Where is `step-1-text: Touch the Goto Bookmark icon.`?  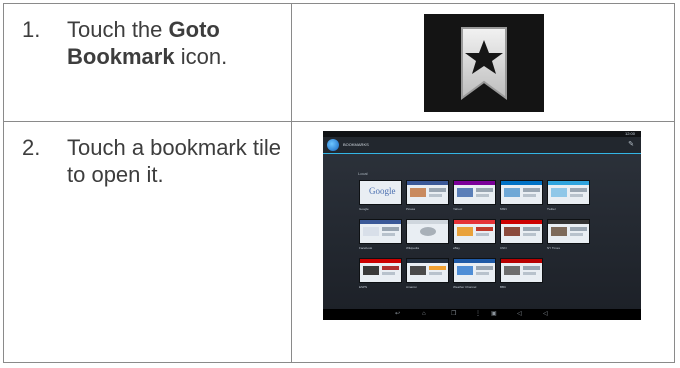 step-1-text: Touch the Goto Bookmark icon. is located at coordinates (177, 43).